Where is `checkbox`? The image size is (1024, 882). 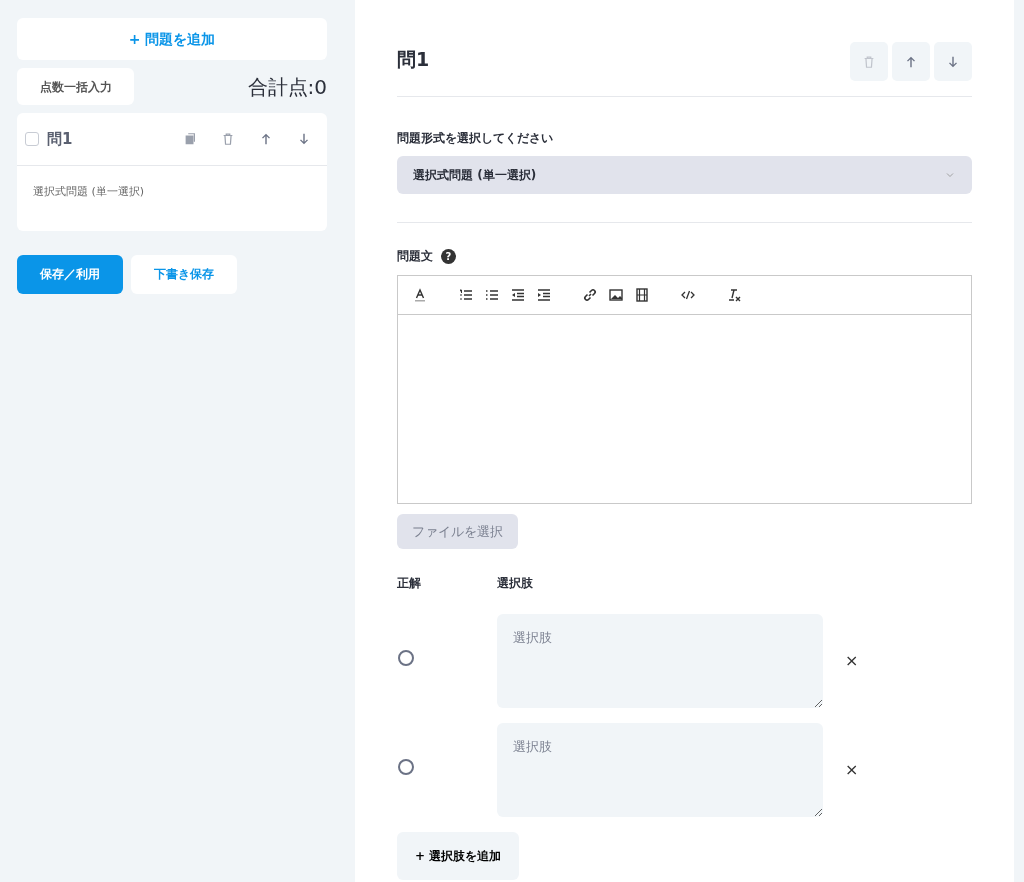
checkbox is located at coordinates (32, 139).